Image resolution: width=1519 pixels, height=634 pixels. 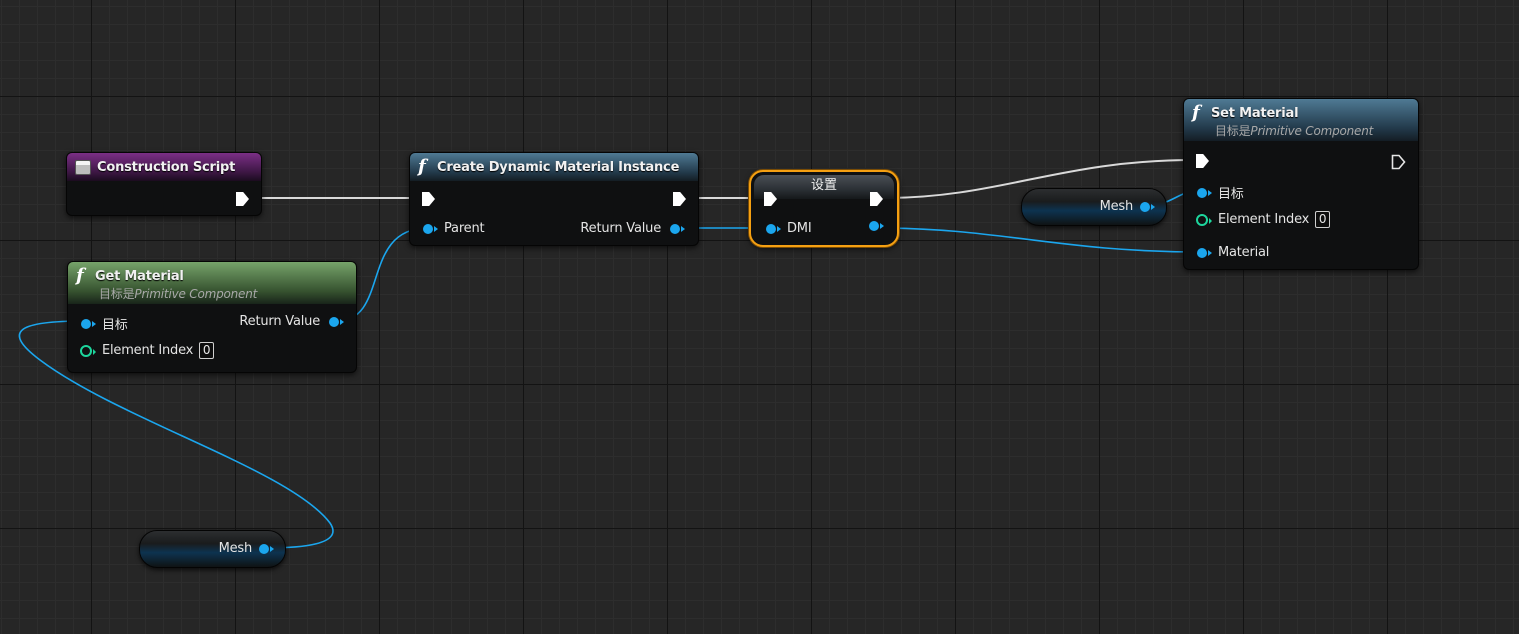 What do you see at coordinates (558, 167) in the screenshot?
I see `node-title: Create Dynamic Material Instance` at bounding box center [558, 167].